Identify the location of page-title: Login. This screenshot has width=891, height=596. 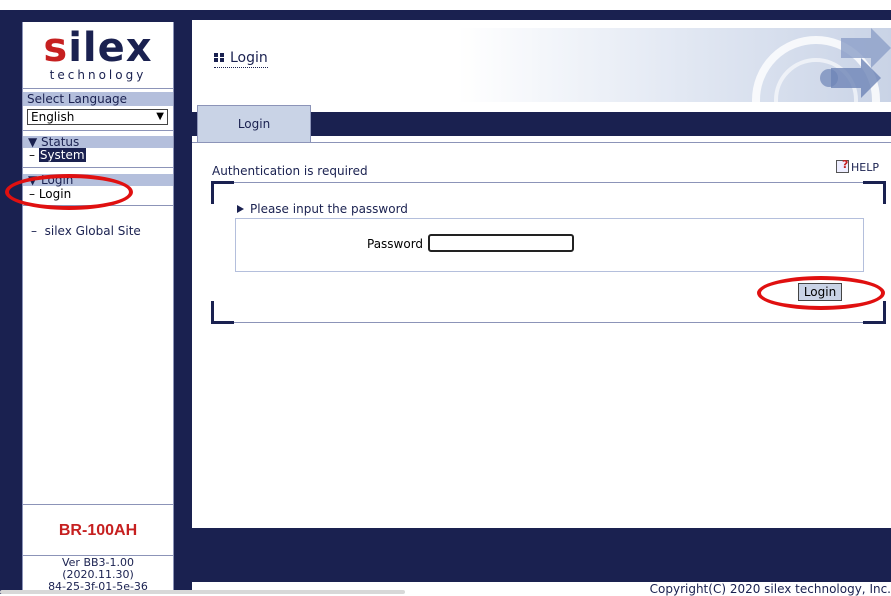
(241, 59).